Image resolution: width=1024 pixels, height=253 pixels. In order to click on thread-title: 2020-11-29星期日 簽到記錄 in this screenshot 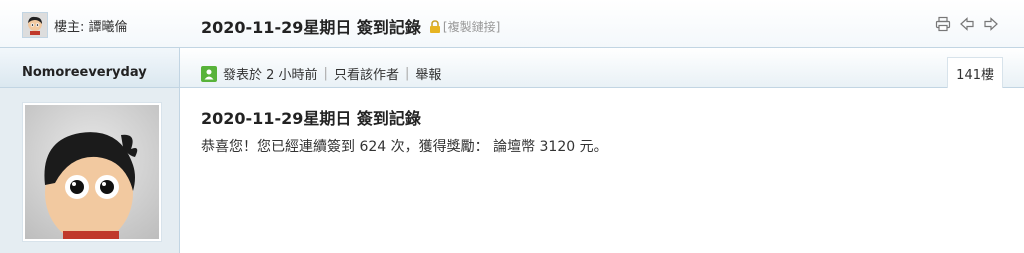, I will do `click(311, 27)`.